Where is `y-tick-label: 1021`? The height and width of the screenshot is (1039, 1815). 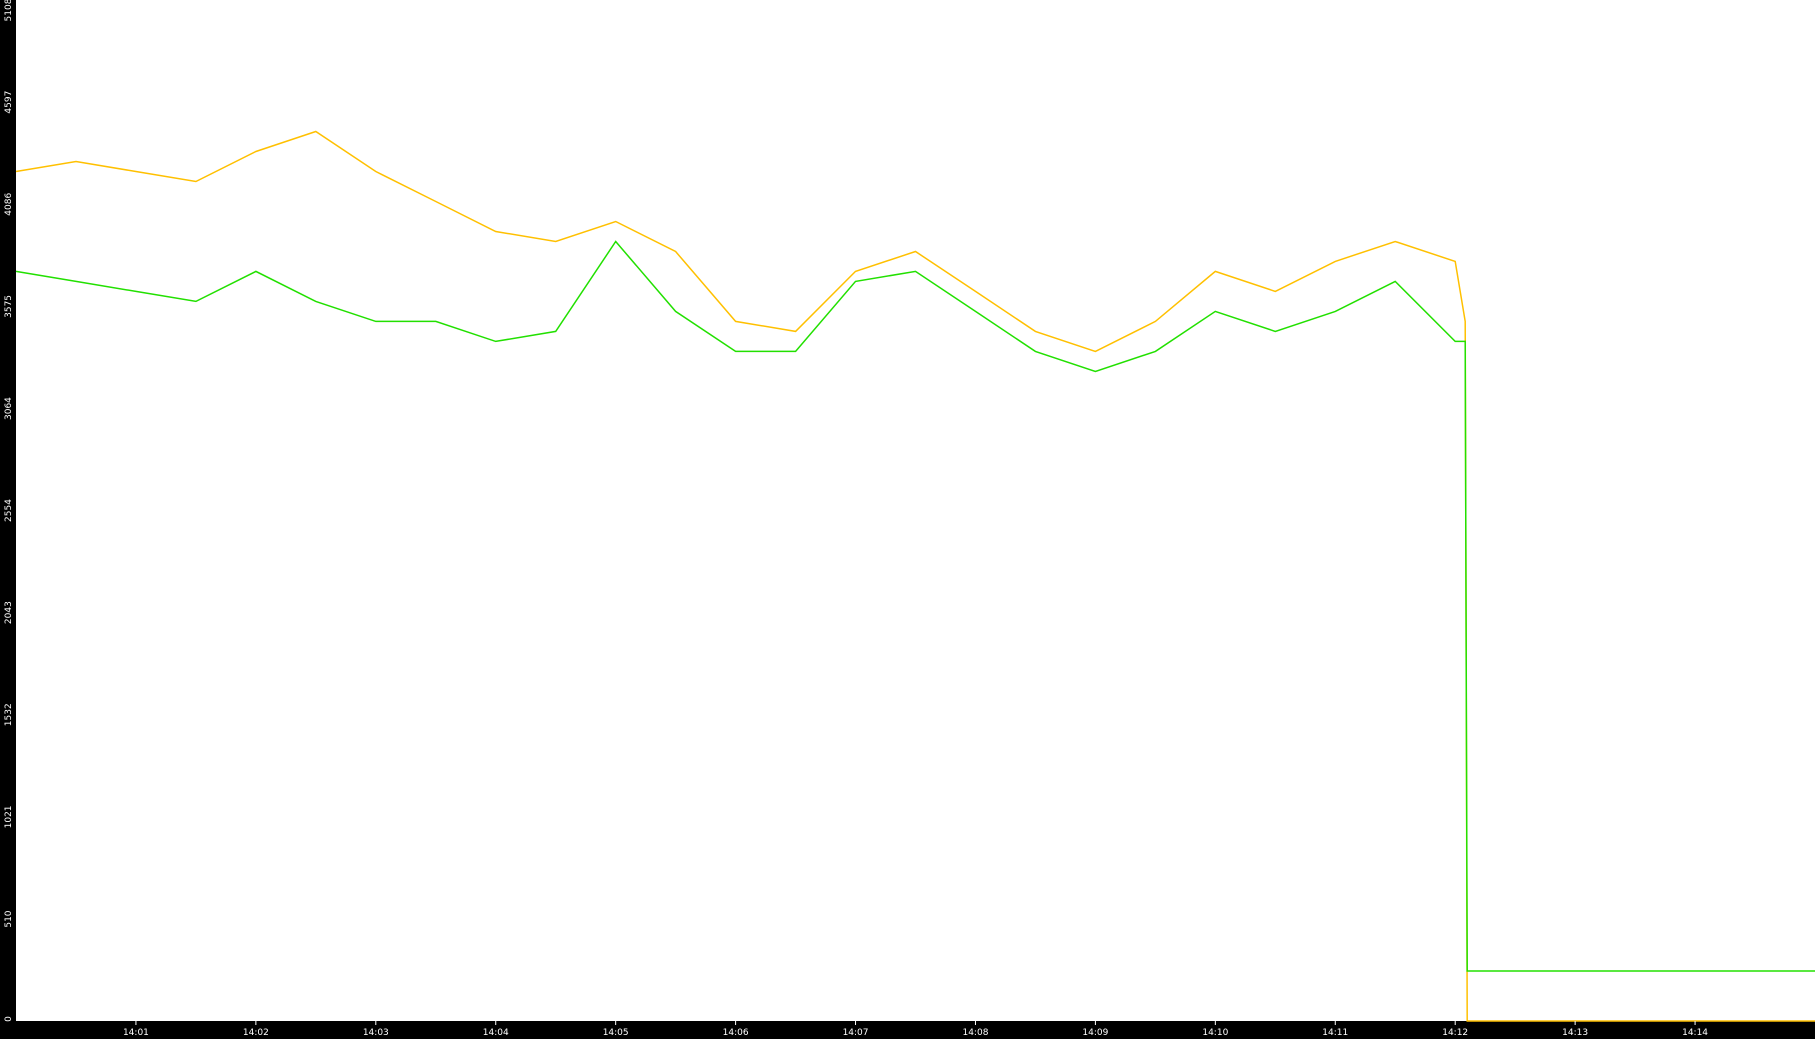
y-tick-label: 1021 is located at coordinates (9, 816).